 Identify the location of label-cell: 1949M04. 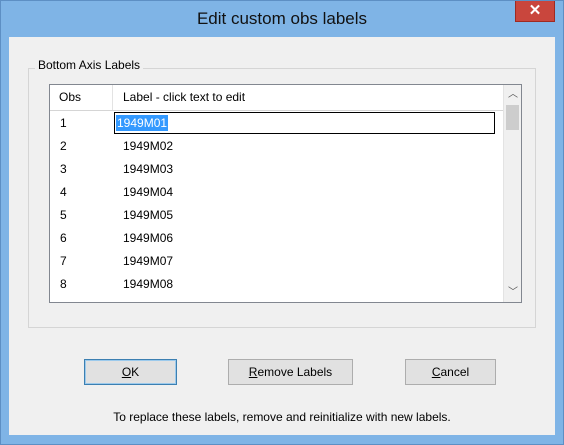
(148, 192).